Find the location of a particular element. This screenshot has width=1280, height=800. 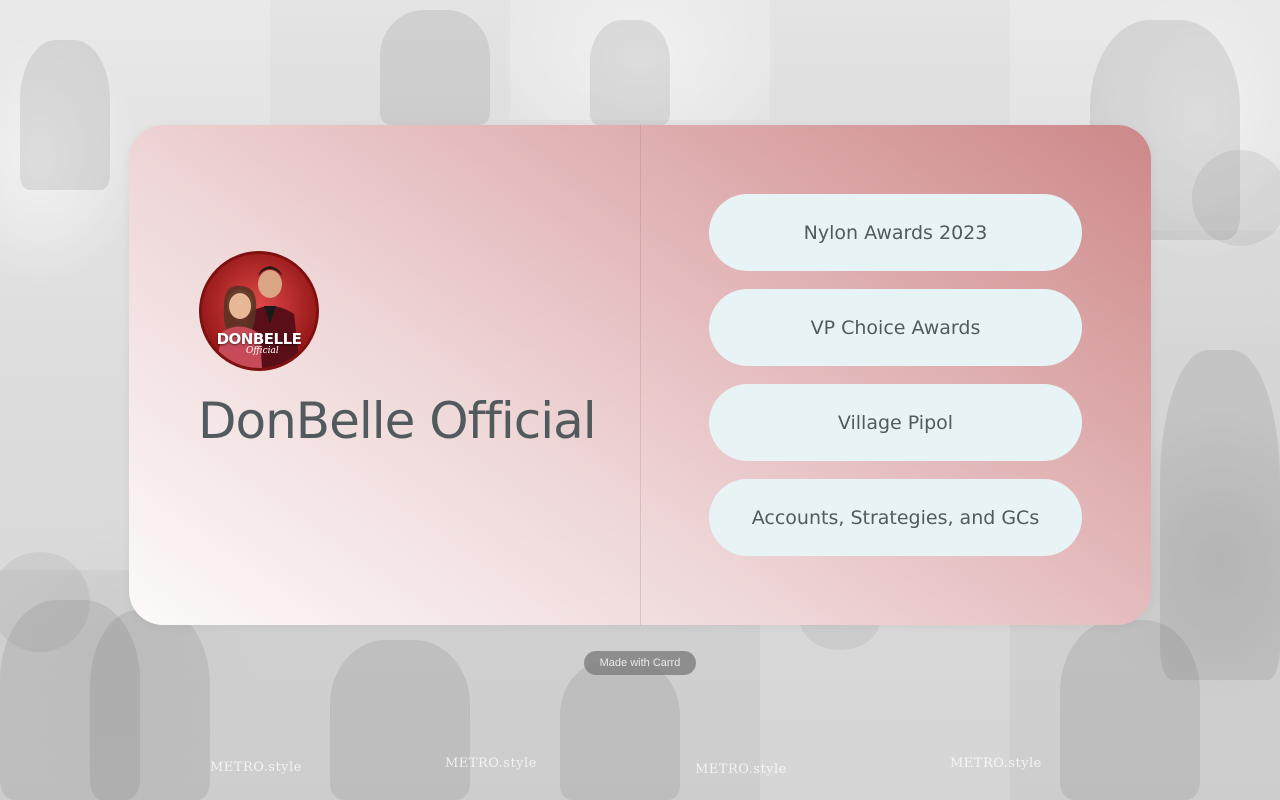

link-button-accounts-strategies-gcs: Accounts, Strategies, and GCs is located at coordinates (895, 517).